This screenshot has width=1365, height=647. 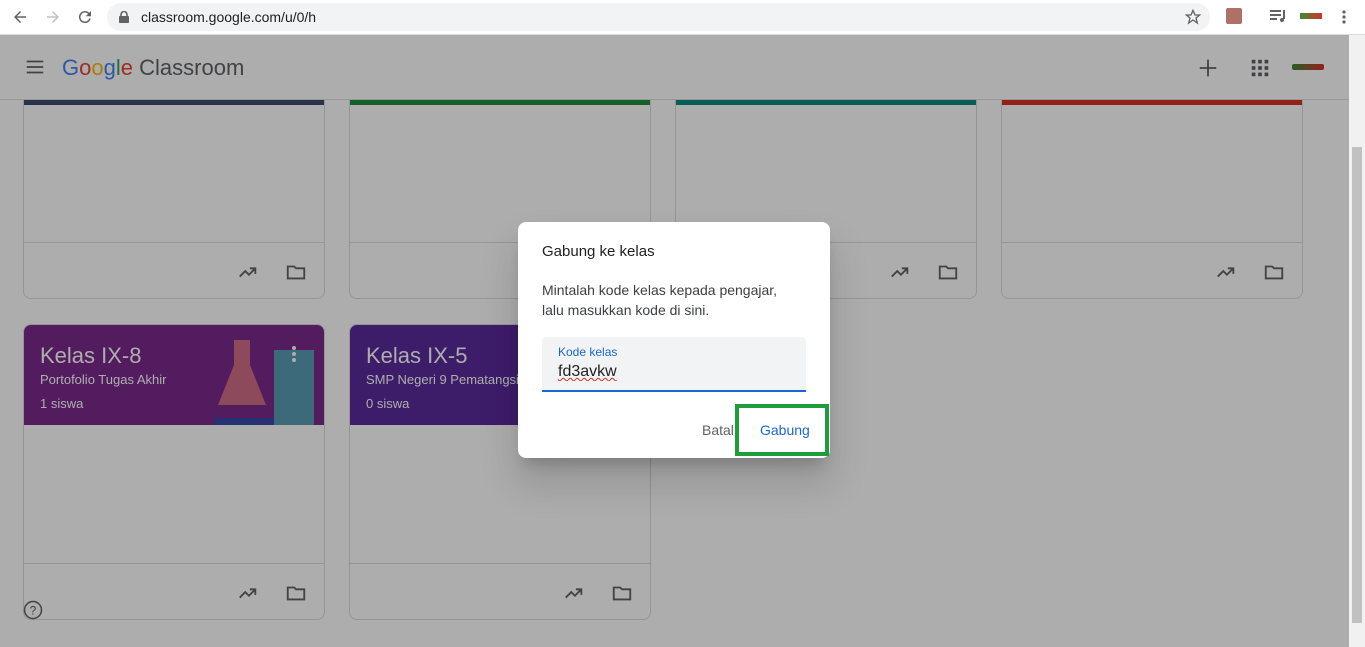 I want to click on cancel-button: Batal, so click(x=718, y=430).